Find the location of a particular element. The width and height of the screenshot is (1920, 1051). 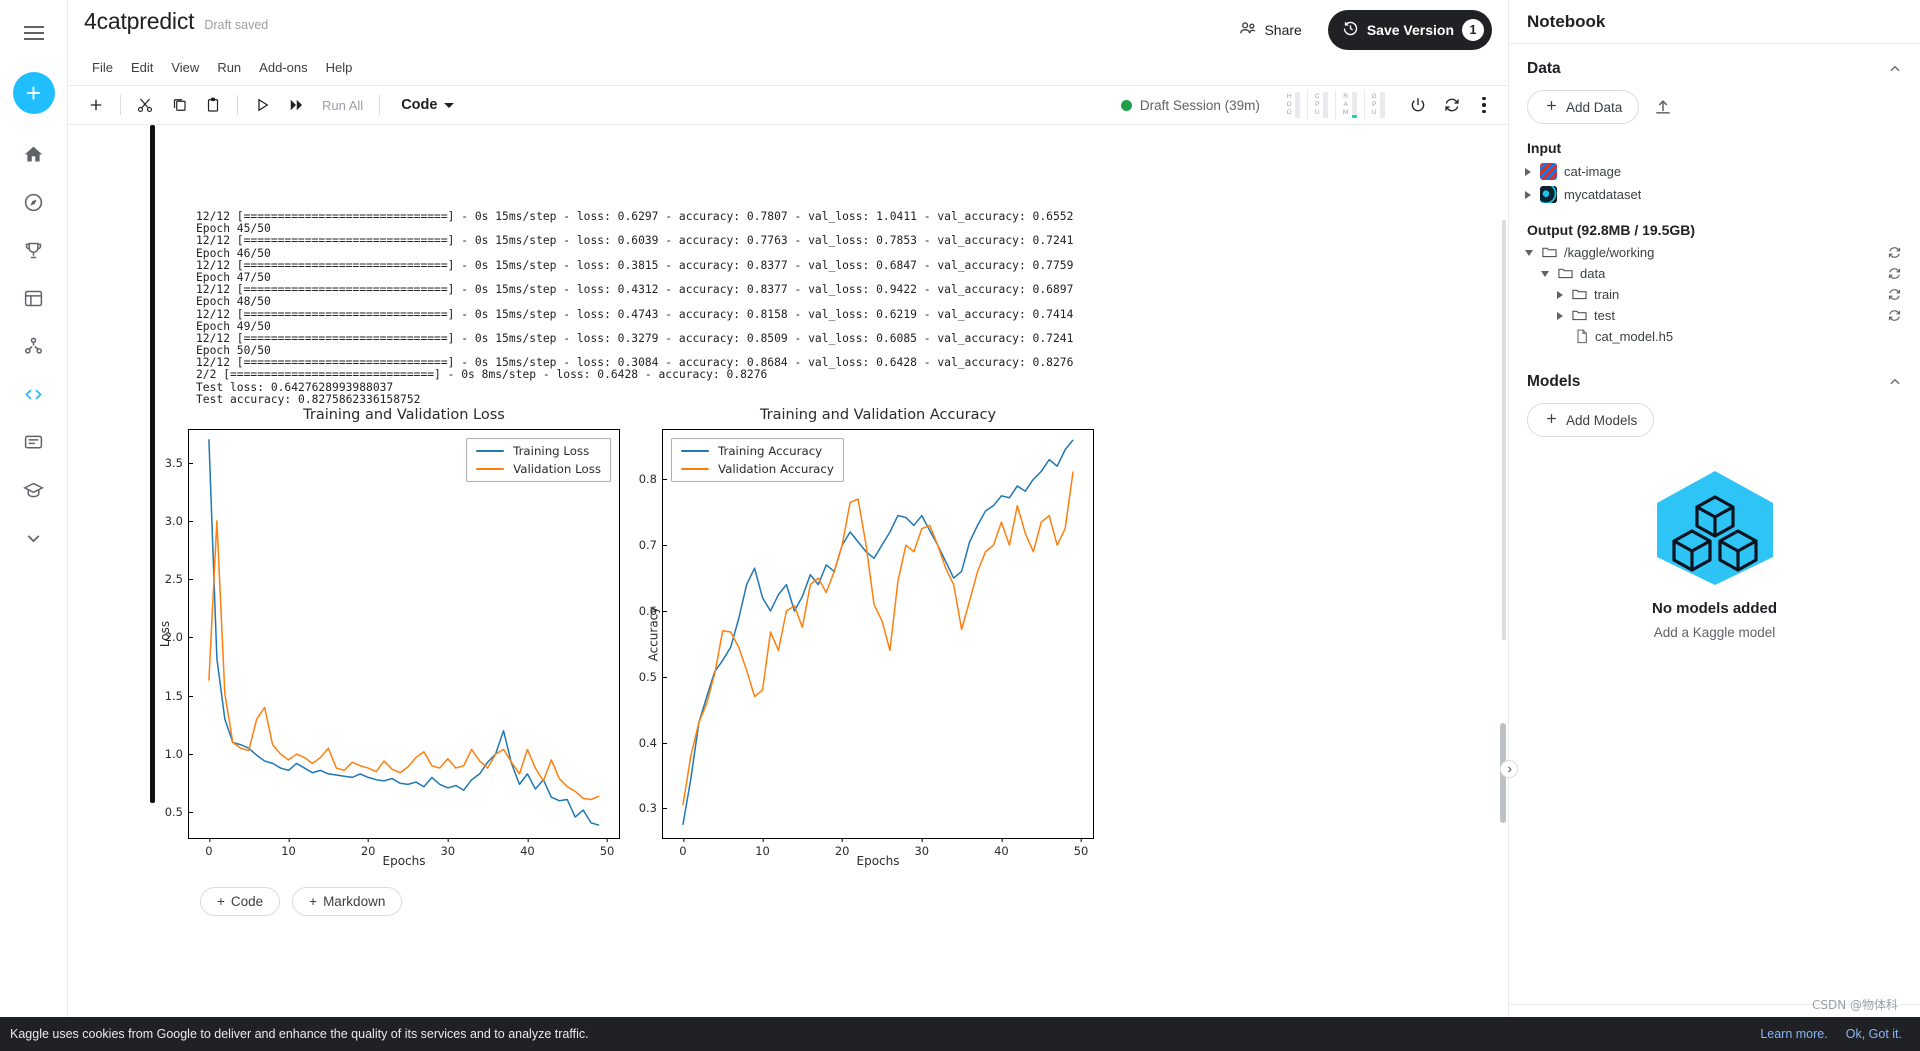

input-item-mycatdataset: mycatdataset is located at coordinates (1714, 194).